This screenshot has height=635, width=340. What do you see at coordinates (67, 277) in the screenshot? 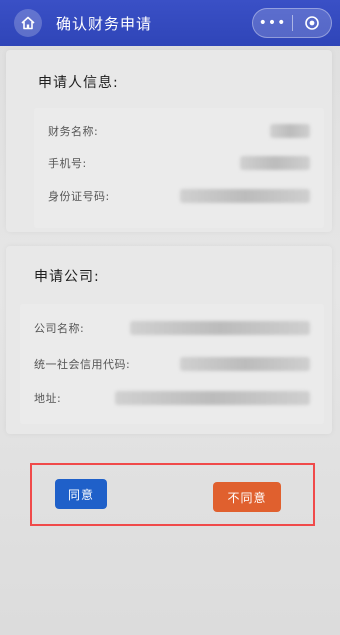
I see `company-section-title: 申请公司:` at bounding box center [67, 277].